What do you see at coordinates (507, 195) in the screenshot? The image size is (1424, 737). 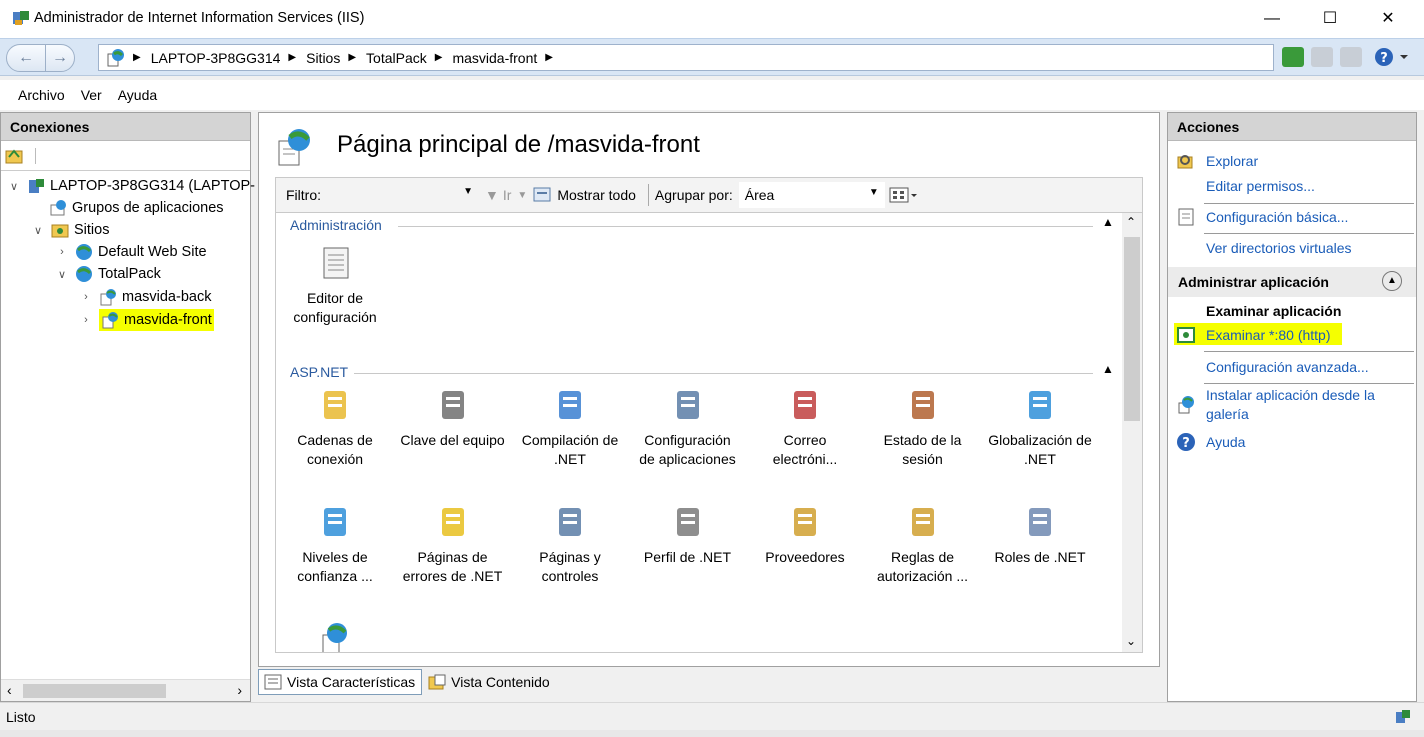 I see `go-button: Ir` at bounding box center [507, 195].